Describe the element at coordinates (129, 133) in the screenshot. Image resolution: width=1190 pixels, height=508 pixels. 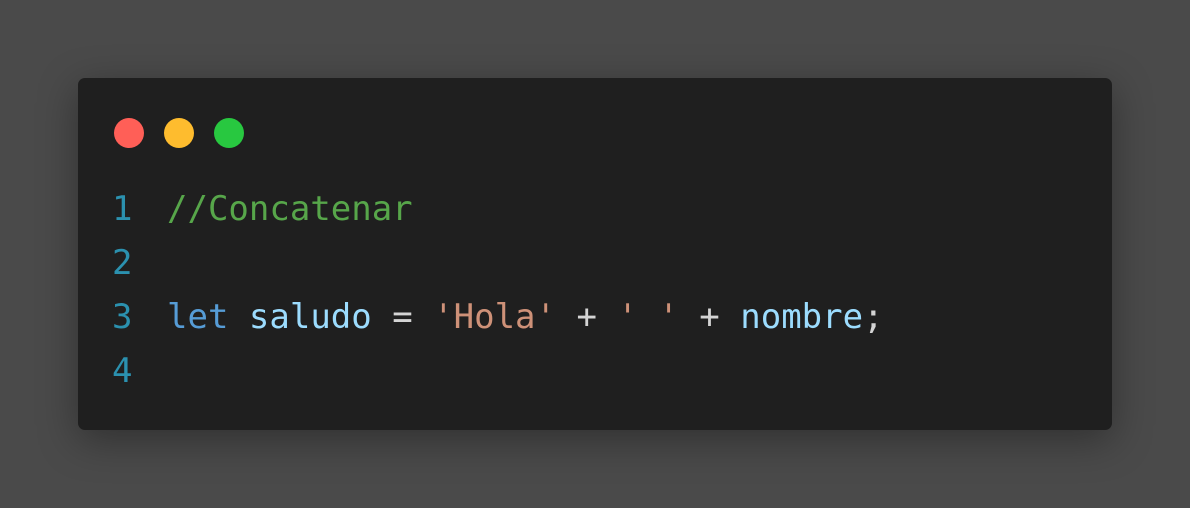
I see `close-dot-icon` at that location.